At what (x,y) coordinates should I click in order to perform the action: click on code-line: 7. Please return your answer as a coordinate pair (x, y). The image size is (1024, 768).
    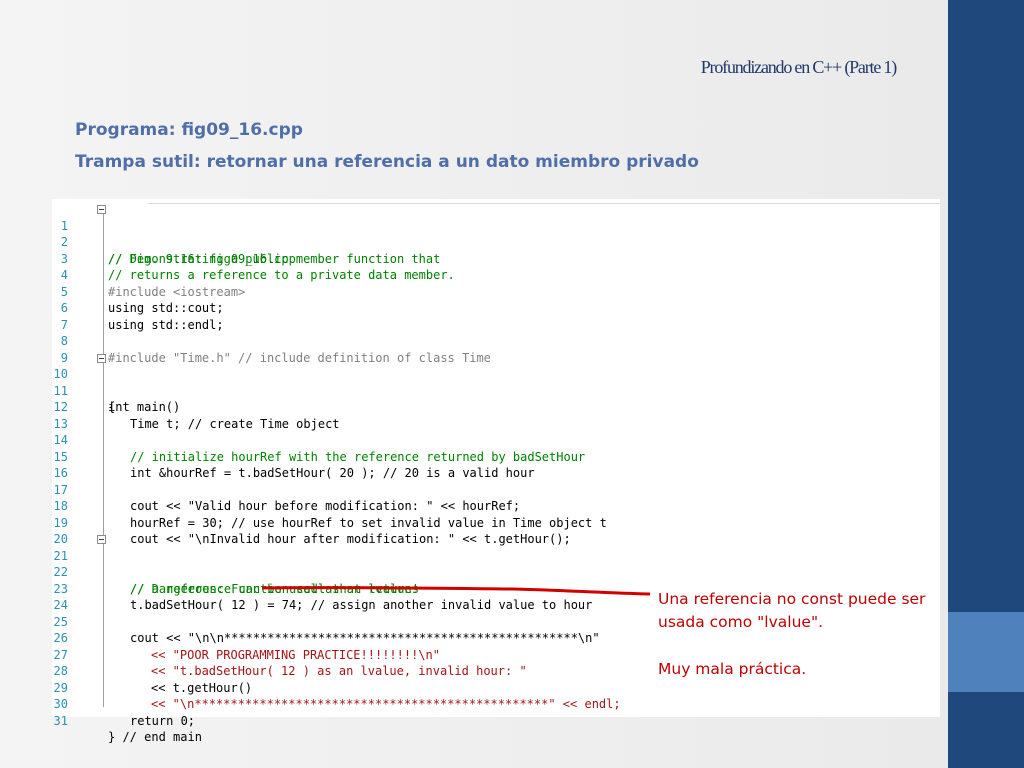
    Looking at the image, I should click on (496, 316).